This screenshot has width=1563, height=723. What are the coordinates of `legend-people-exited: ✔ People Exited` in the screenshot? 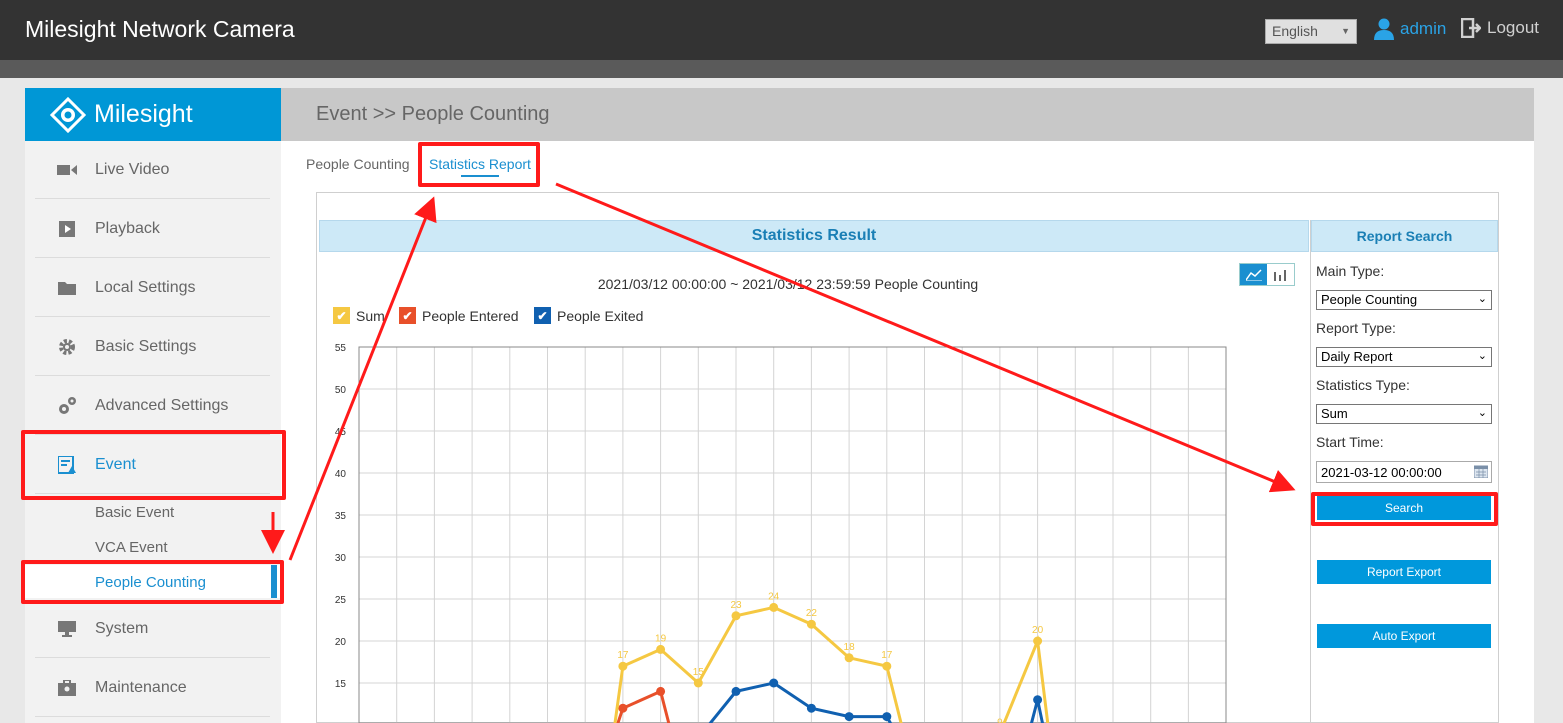 It's located at (588, 315).